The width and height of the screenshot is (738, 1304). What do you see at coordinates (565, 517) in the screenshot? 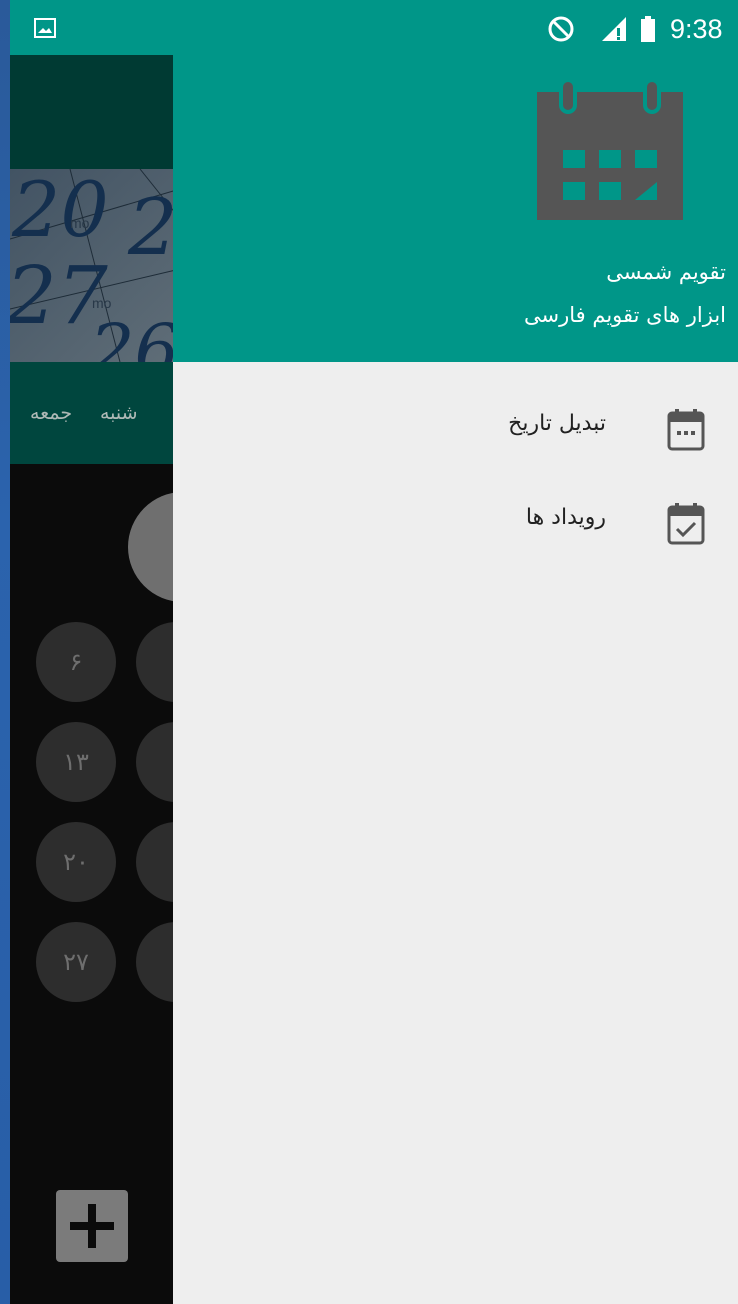
I see `menu-item-label: رویداد ها` at bounding box center [565, 517].